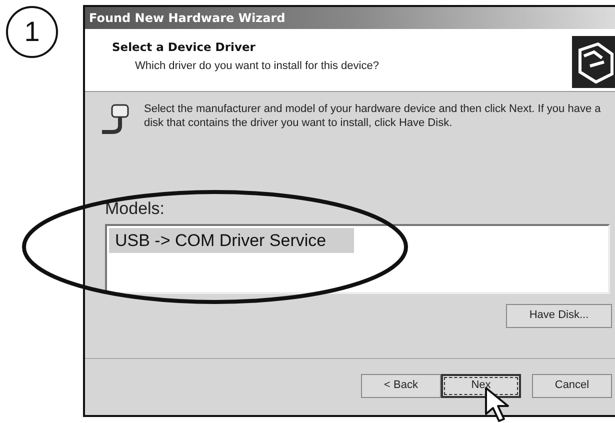 Image resolution: width=615 pixels, height=423 pixels. I want to click on models-label: Models:, so click(135, 209).